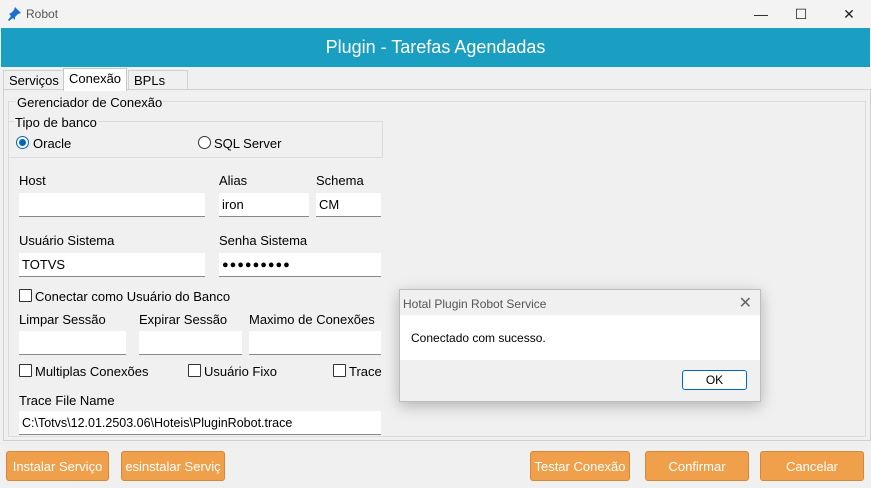 This screenshot has height=488, width=871. What do you see at coordinates (183, 319) in the screenshot?
I see `expire-session-label: Expirar Sessão` at bounding box center [183, 319].